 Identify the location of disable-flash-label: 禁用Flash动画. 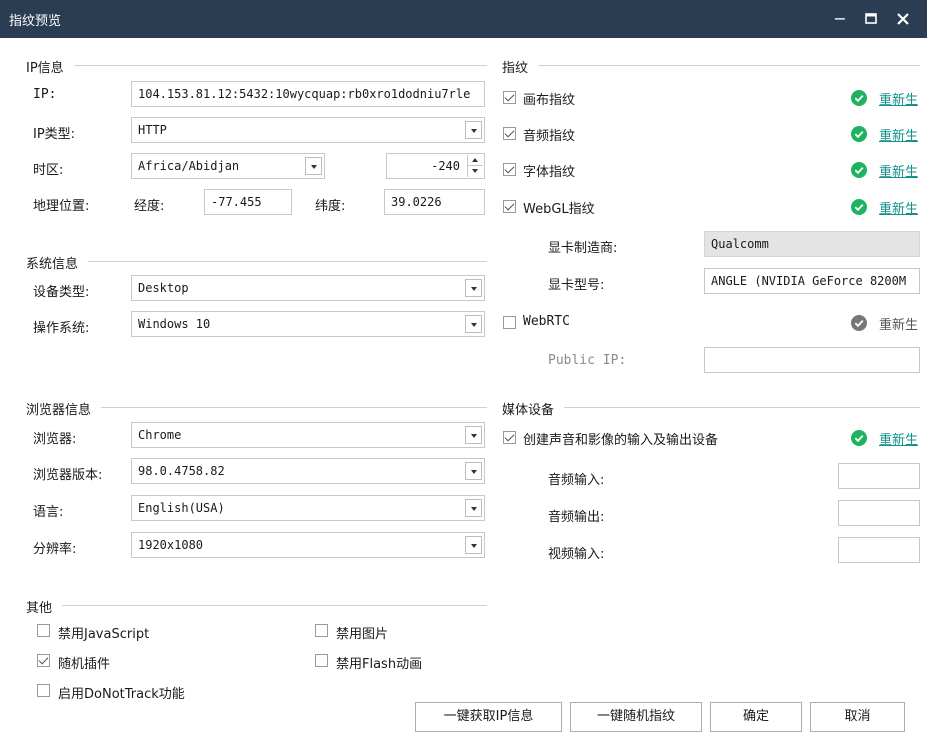
(379, 662).